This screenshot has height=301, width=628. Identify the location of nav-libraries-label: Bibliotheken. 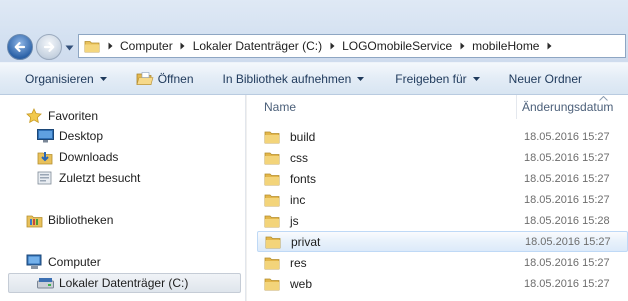
(81, 220).